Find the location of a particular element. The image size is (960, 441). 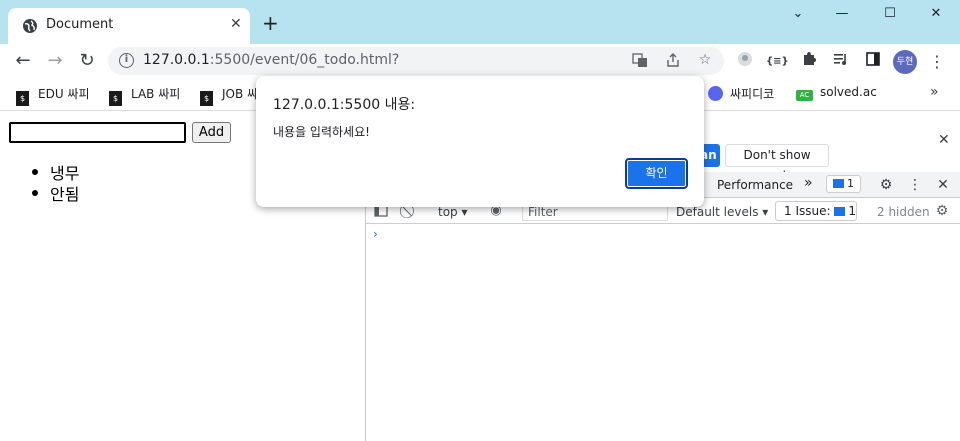

media-svg is located at coordinates (840, 59).